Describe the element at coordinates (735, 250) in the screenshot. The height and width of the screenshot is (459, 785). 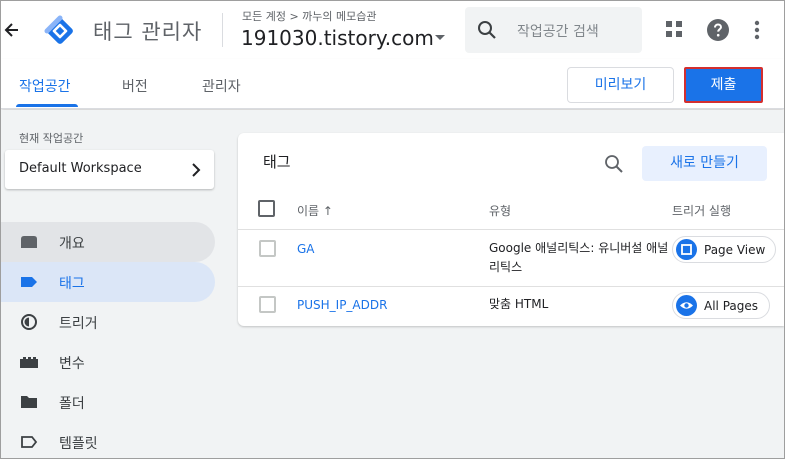
I see `trigger-chip-label: Page View` at that location.